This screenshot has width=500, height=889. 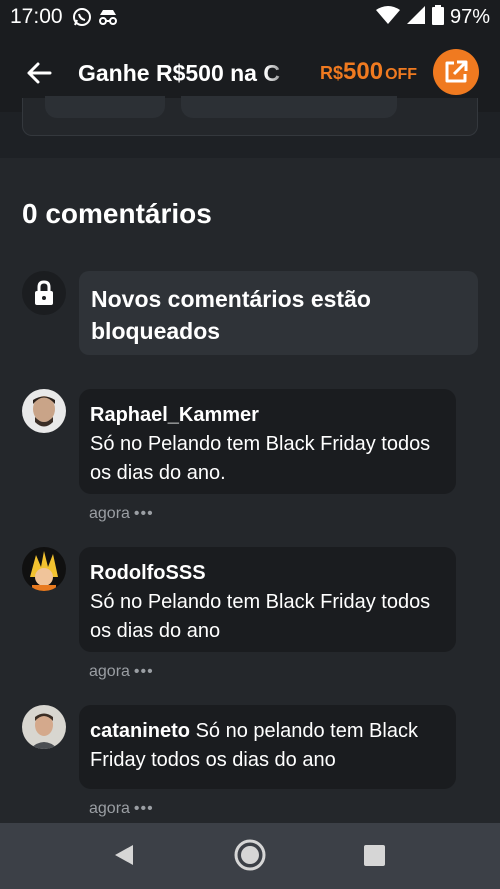 What do you see at coordinates (36, 16) in the screenshot?
I see `status-time: 17:00` at bounding box center [36, 16].